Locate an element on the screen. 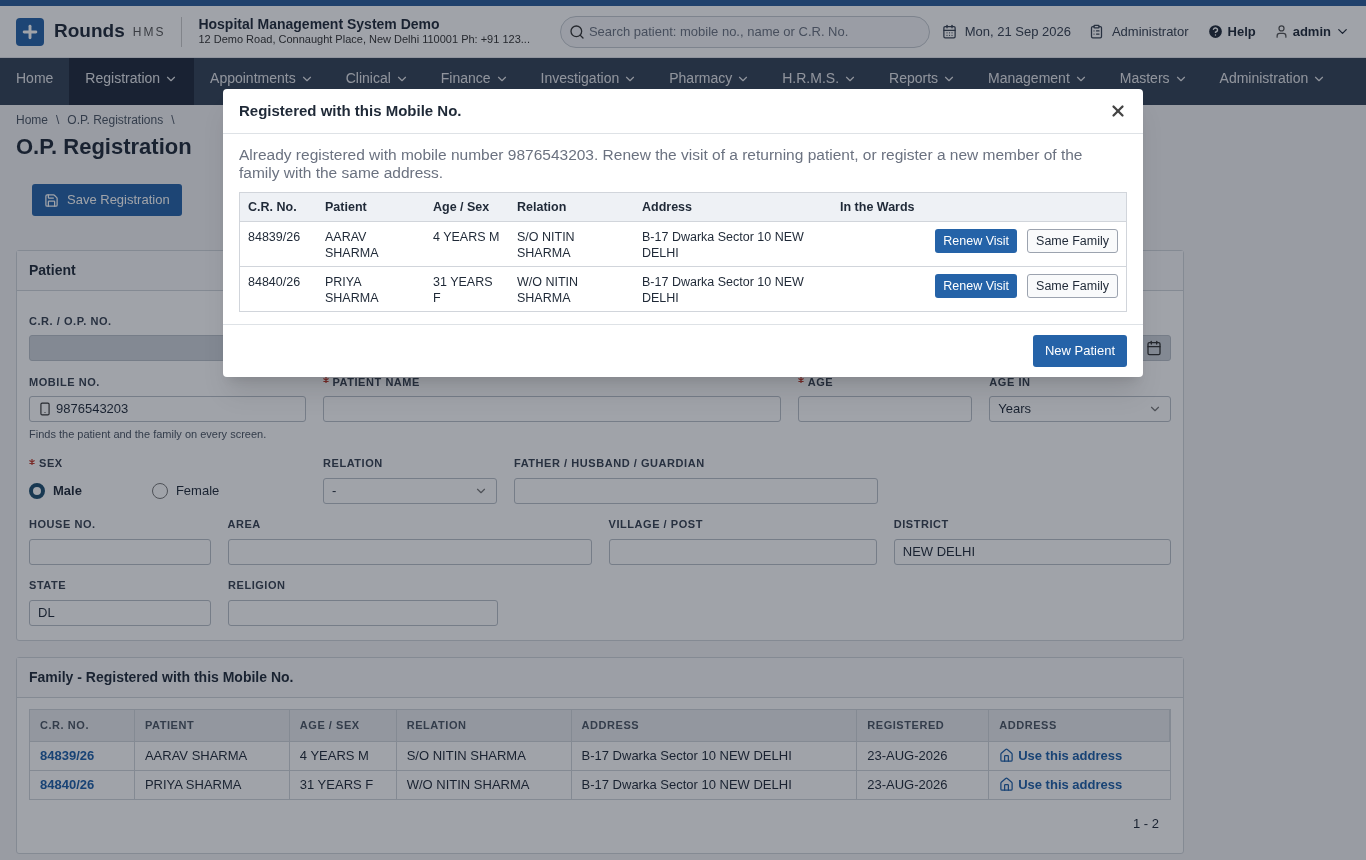 This screenshot has width=1366, height=860. nav-tab: Investigation is located at coordinates (589, 81).